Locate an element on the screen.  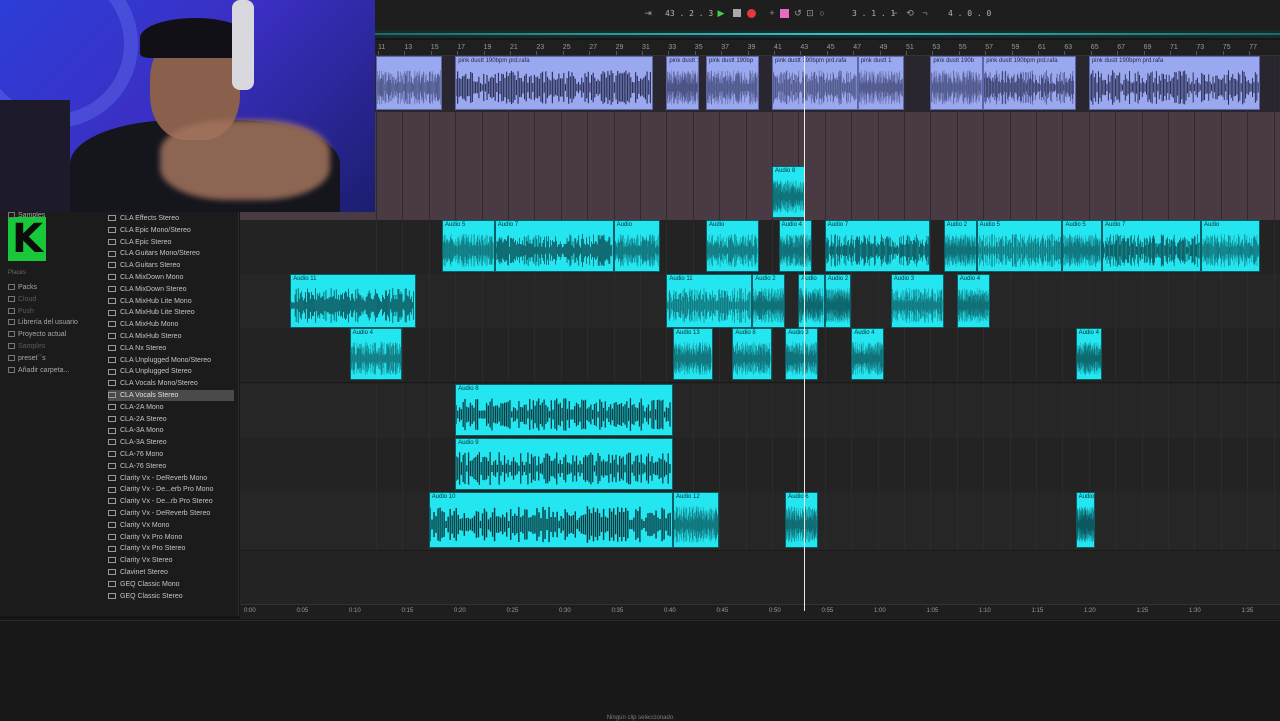
browser-list-item: CLA-3A Stereo is located at coordinates (171, 442).